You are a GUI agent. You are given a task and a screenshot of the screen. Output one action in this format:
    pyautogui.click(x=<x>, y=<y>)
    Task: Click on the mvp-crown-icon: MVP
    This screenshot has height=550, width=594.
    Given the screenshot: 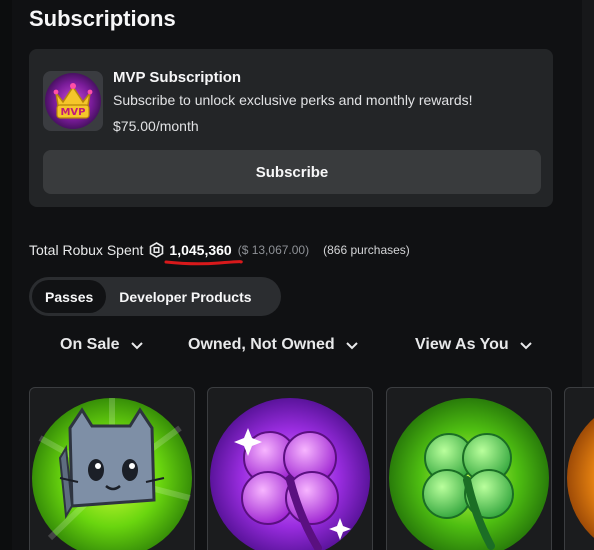 What is the action you would take?
    pyautogui.click(x=73, y=101)
    